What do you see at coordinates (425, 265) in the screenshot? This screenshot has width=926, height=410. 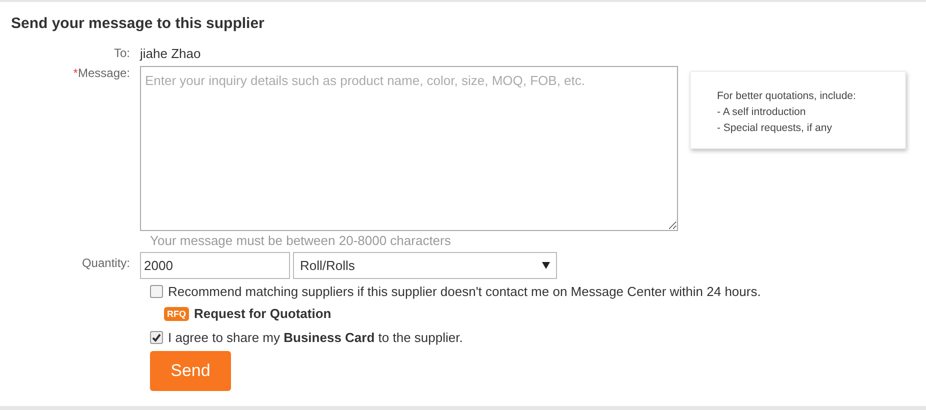 I see `unit-select: Roll/Rolls` at bounding box center [425, 265].